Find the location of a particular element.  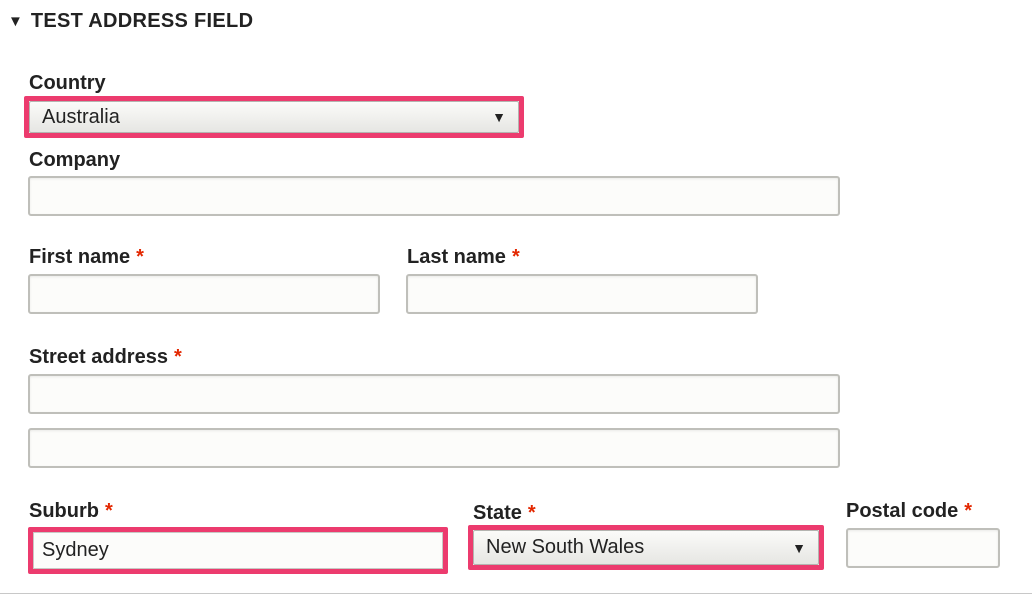

country-label: Country is located at coordinates (67, 83).